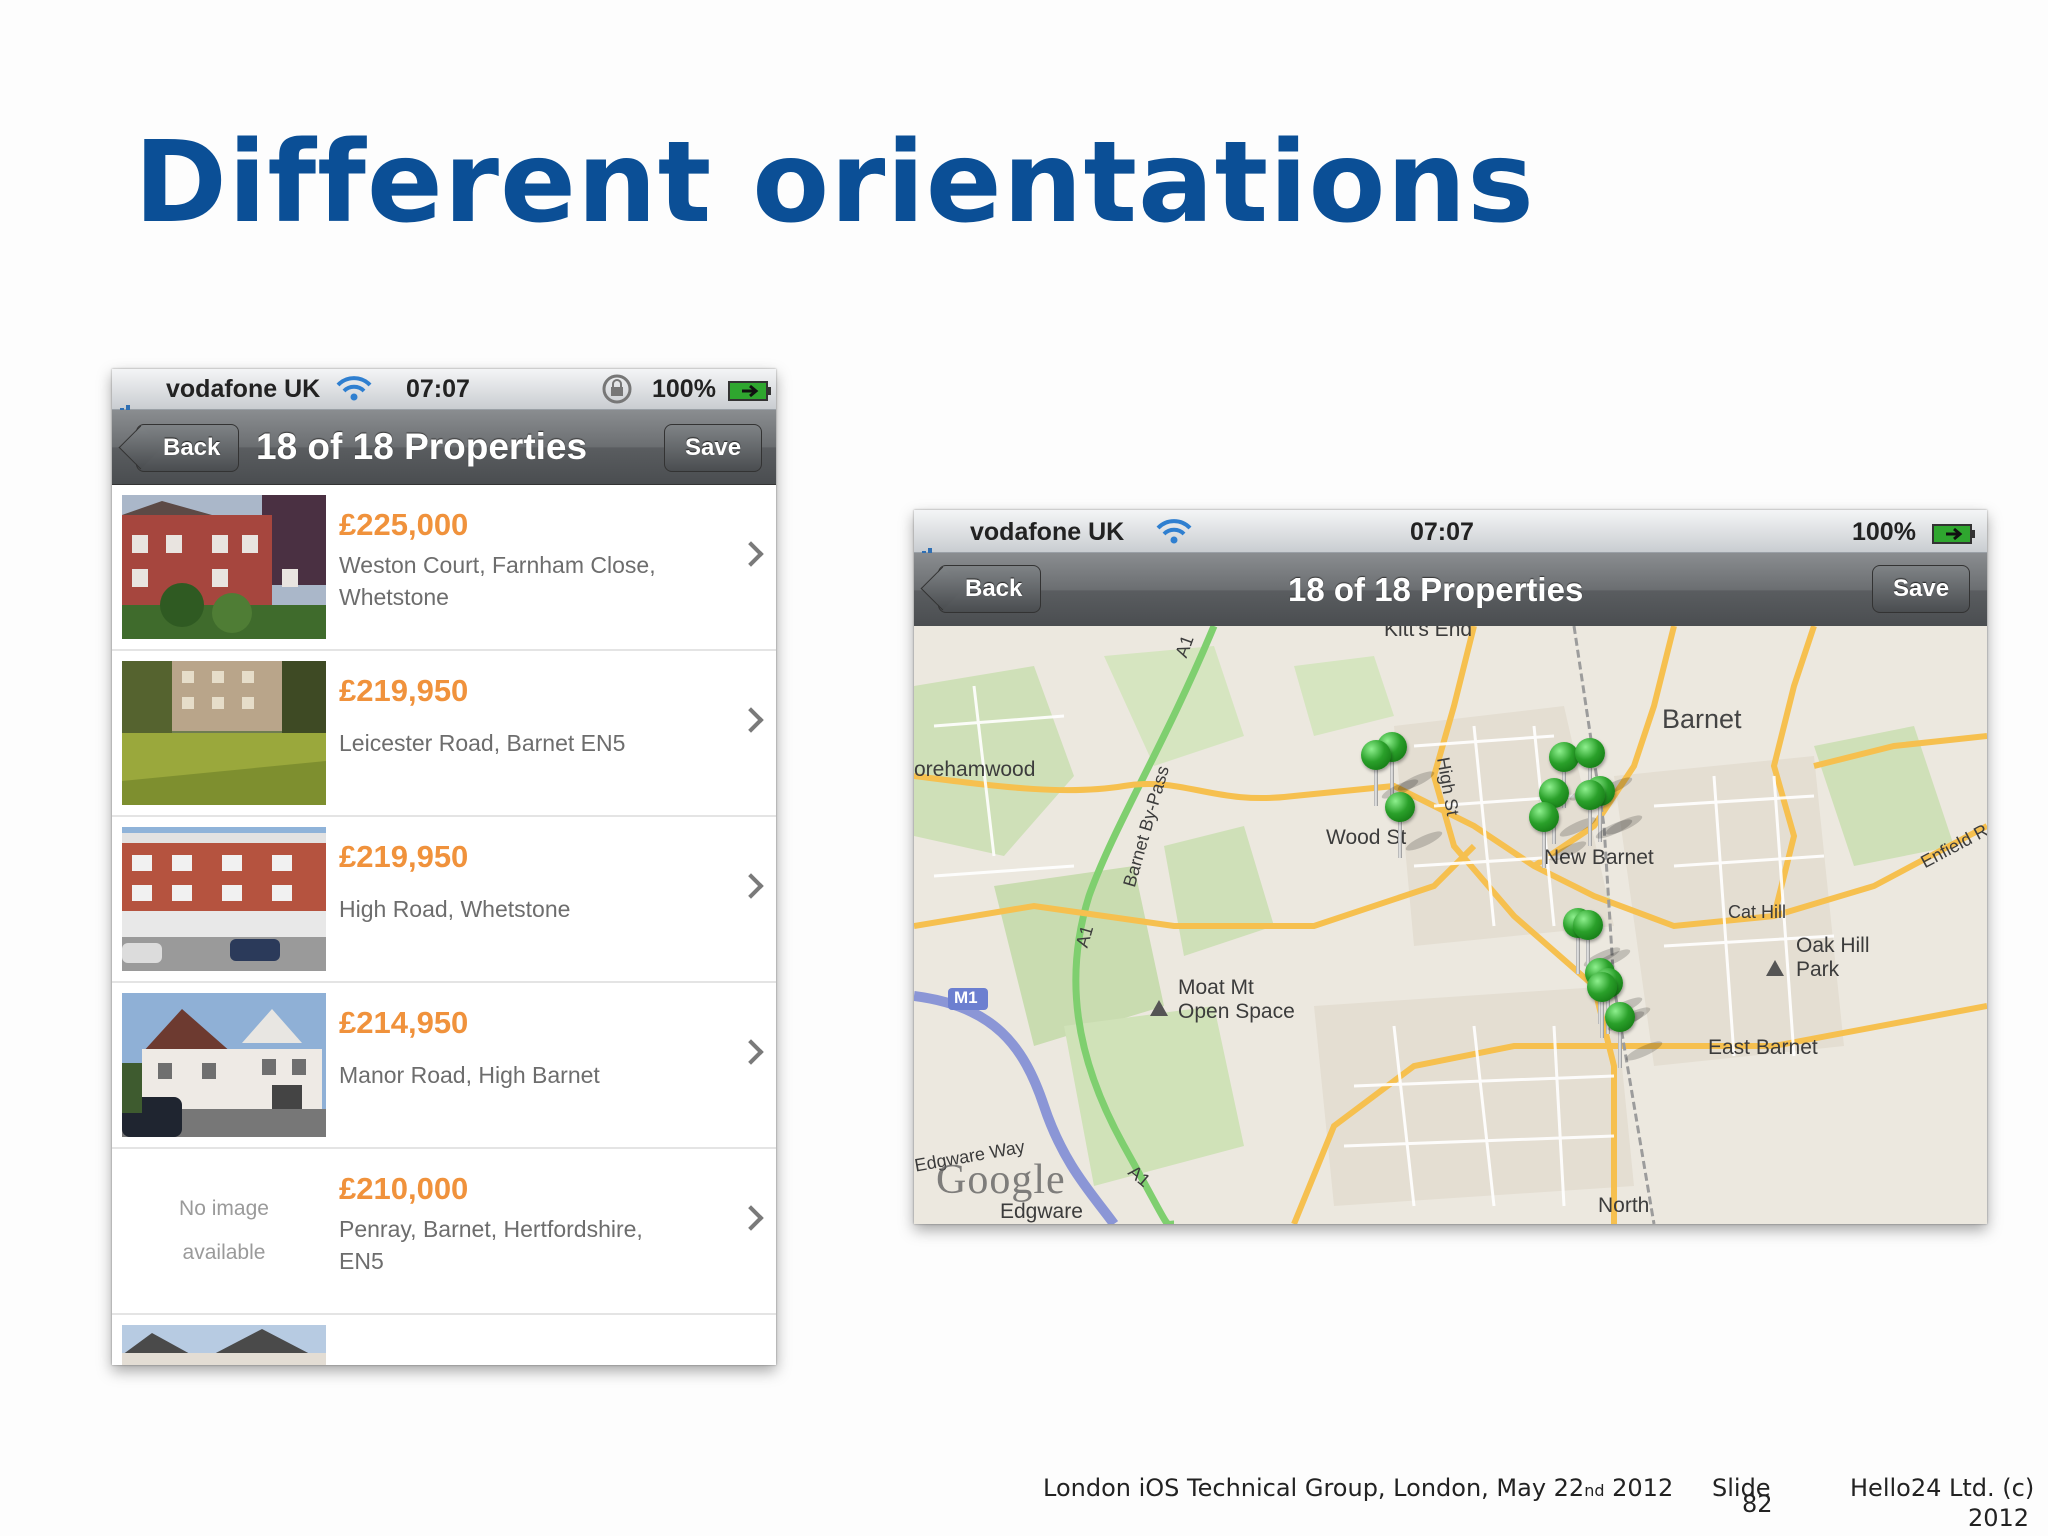 Image resolution: width=2048 pixels, height=1536 pixels. Describe the element at coordinates (1216, 987) in the screenshot. I see `map-label-moat-mt: Moat Mt` at that location.